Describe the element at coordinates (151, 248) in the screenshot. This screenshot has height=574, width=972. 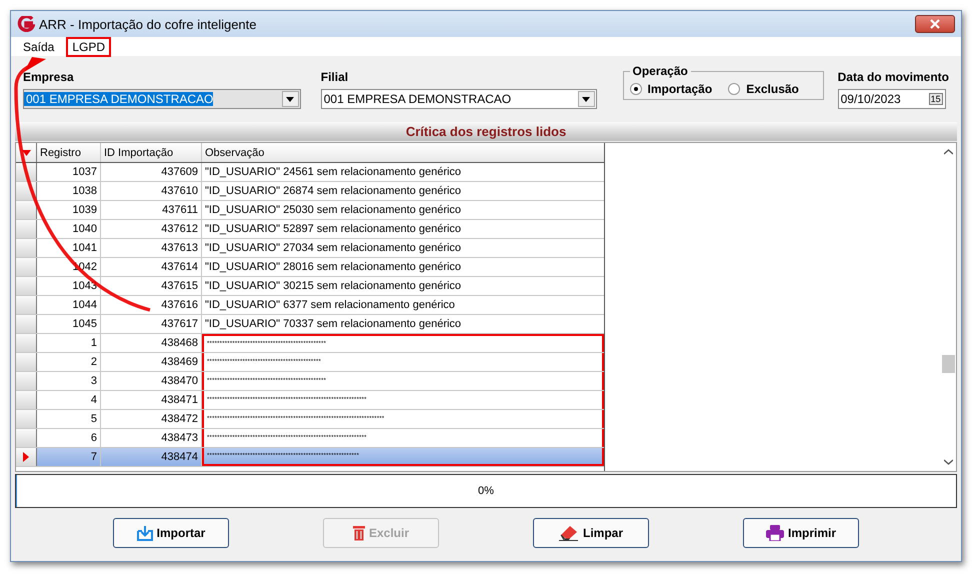
I see `table-cell: 437613` at that location.